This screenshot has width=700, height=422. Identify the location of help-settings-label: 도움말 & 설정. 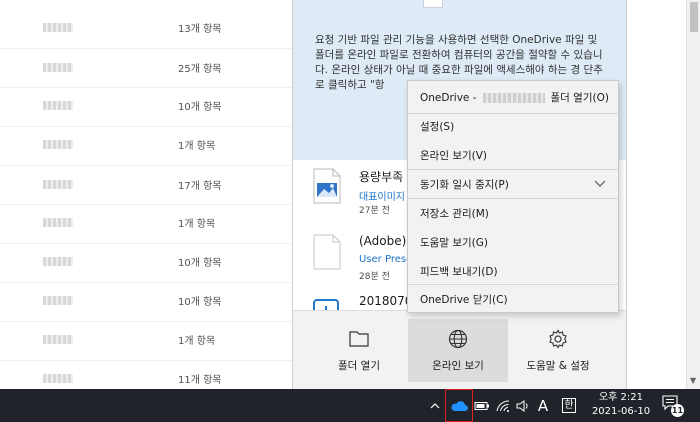
(558, 366).